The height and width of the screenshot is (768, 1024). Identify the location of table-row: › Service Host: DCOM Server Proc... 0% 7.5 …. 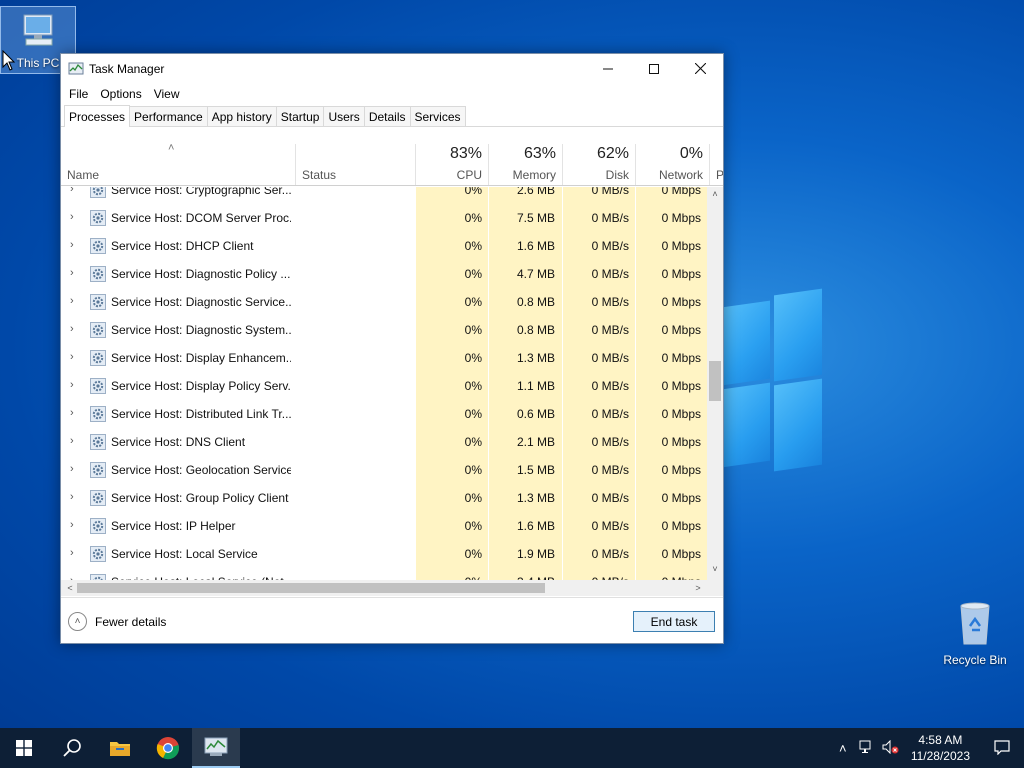
(384, 218).